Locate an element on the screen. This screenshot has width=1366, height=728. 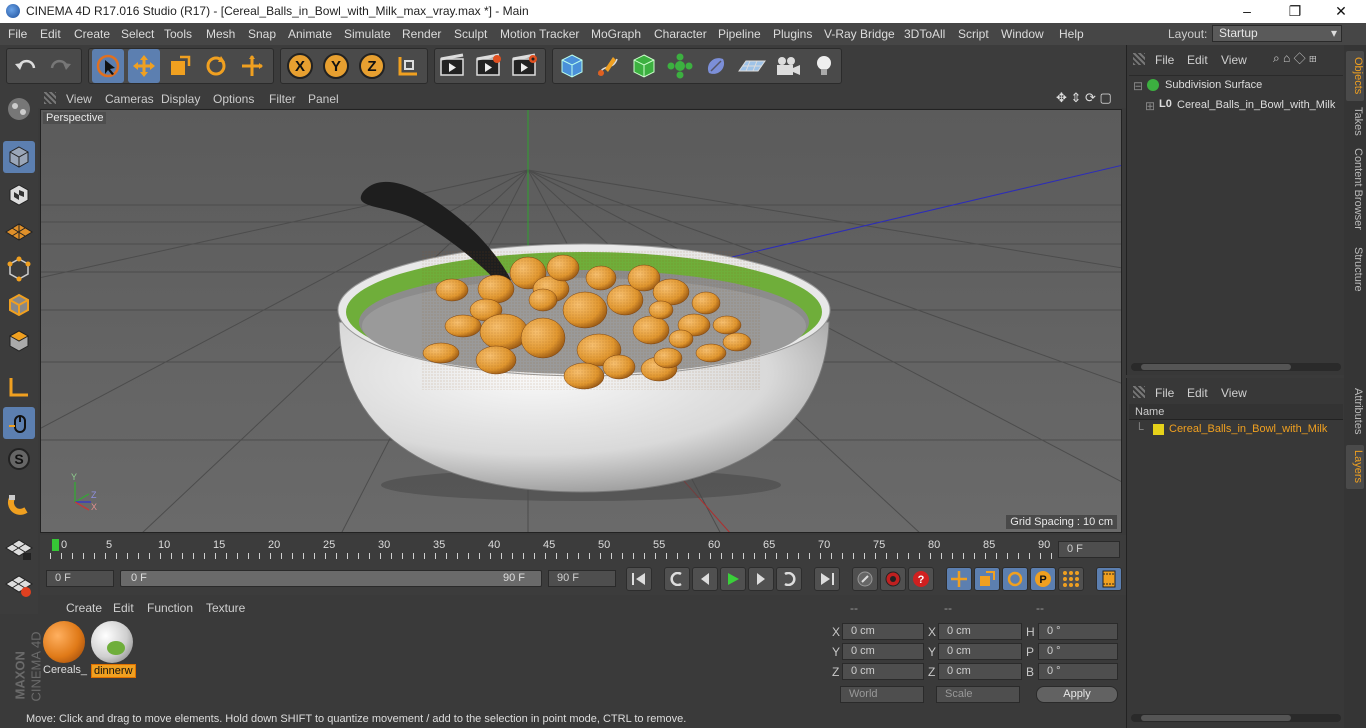
viewport-menu-filter: Filter is located at coordinates (282, 99).